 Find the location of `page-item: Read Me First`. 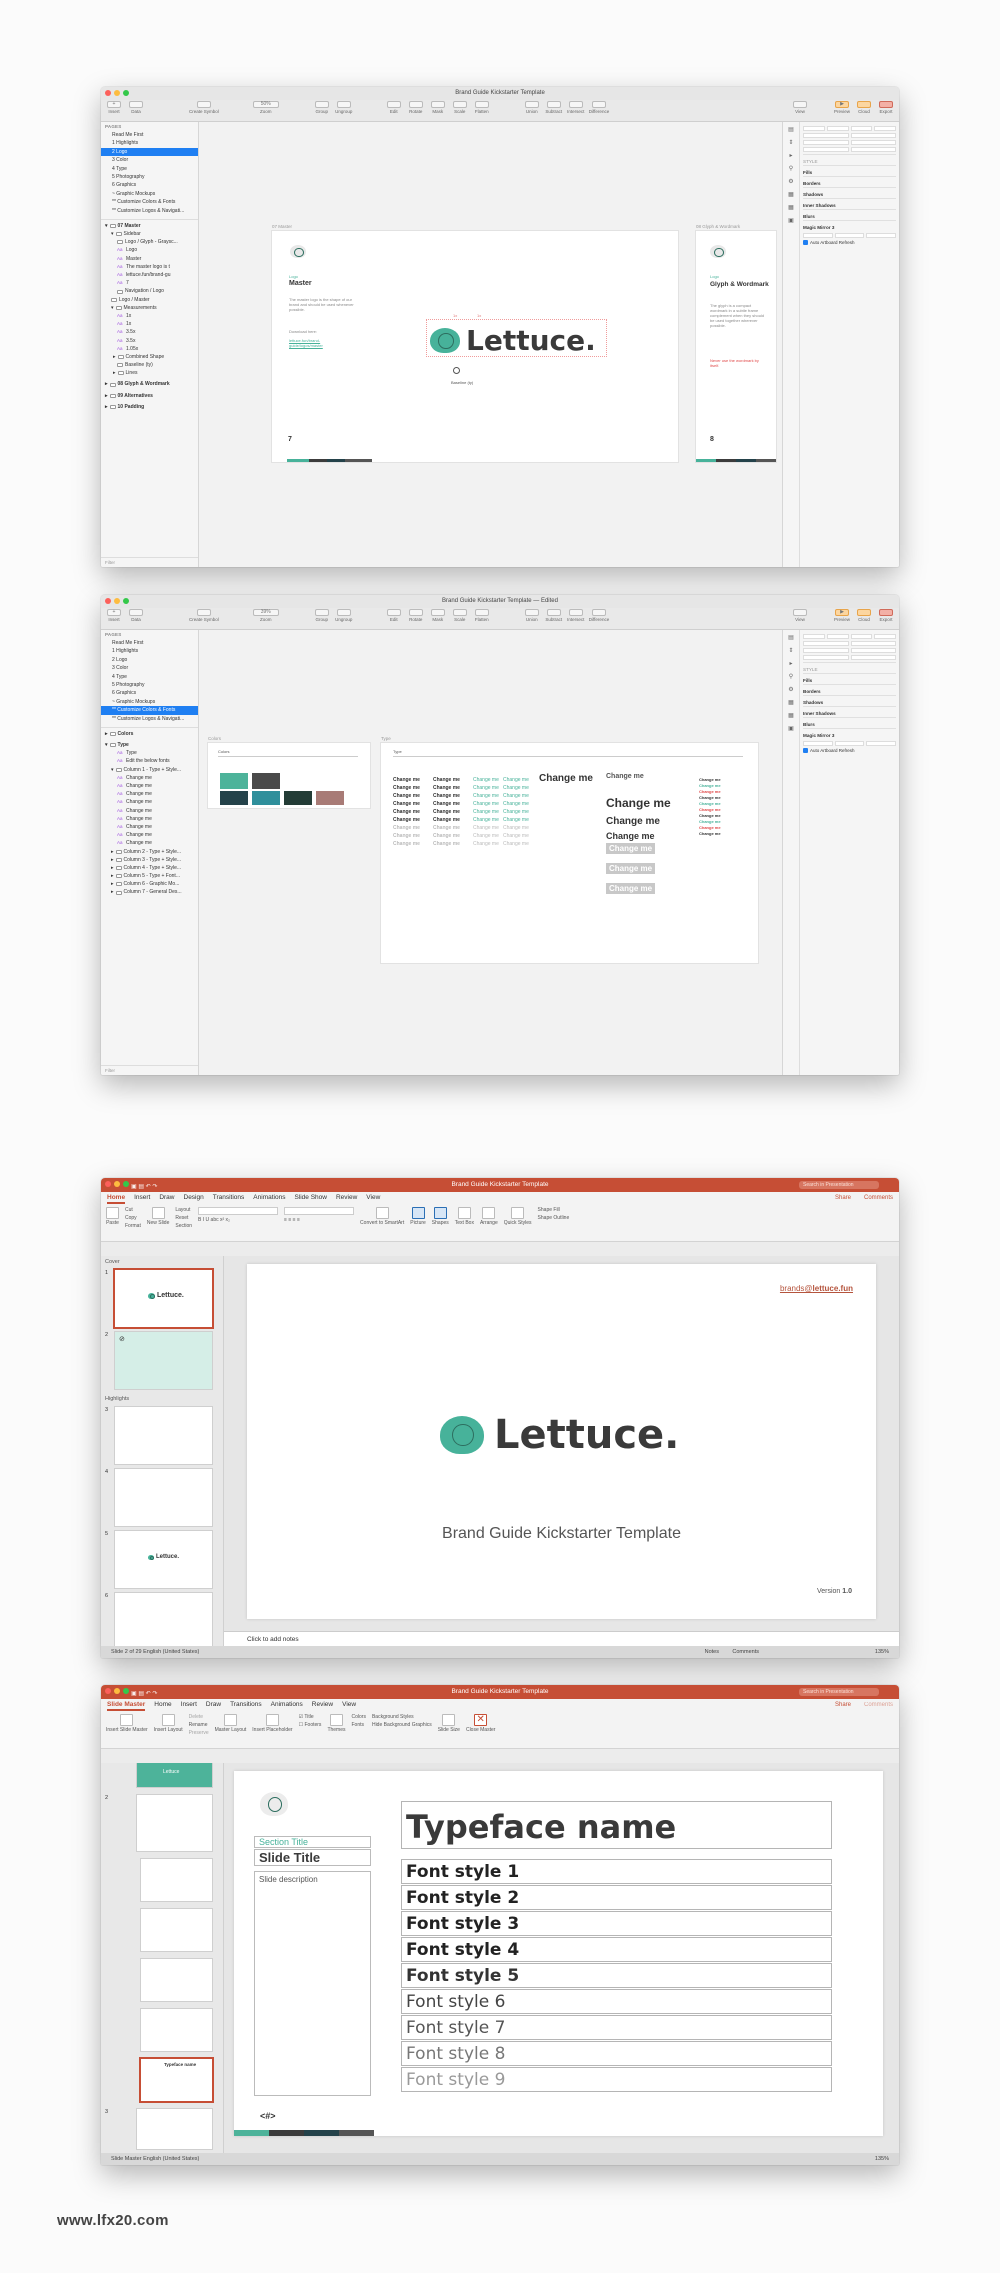

page-item: Read Me First is located at coordinates (149, 643).